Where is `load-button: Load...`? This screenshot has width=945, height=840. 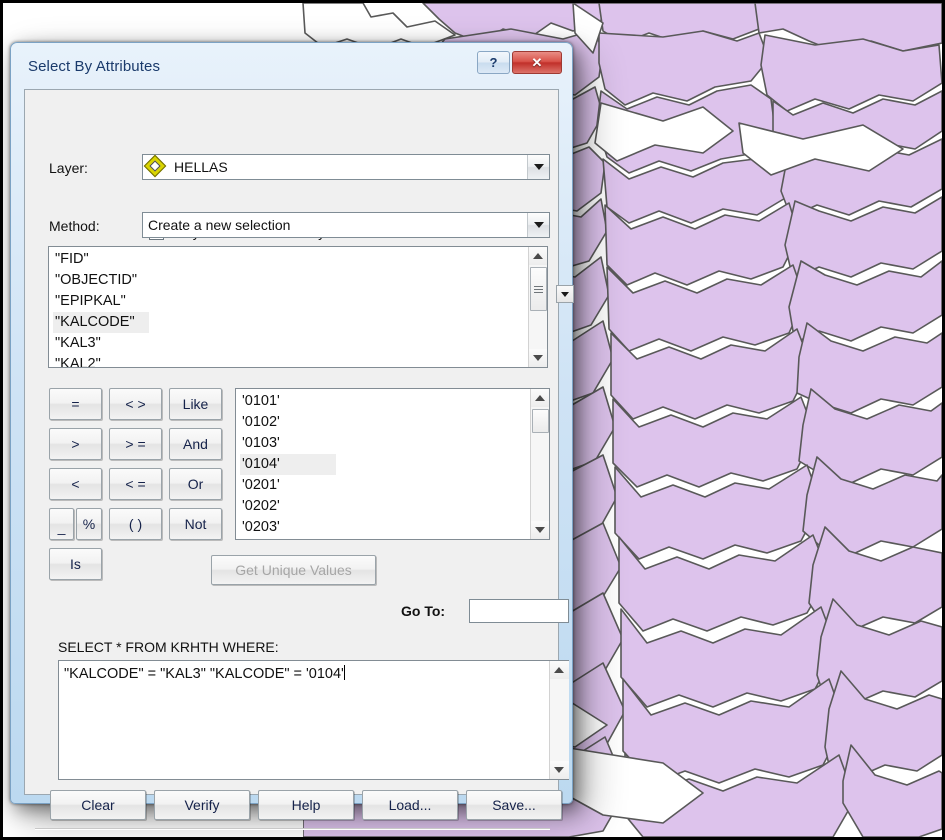 load-button: Load... is located at coordinates (410, 805).